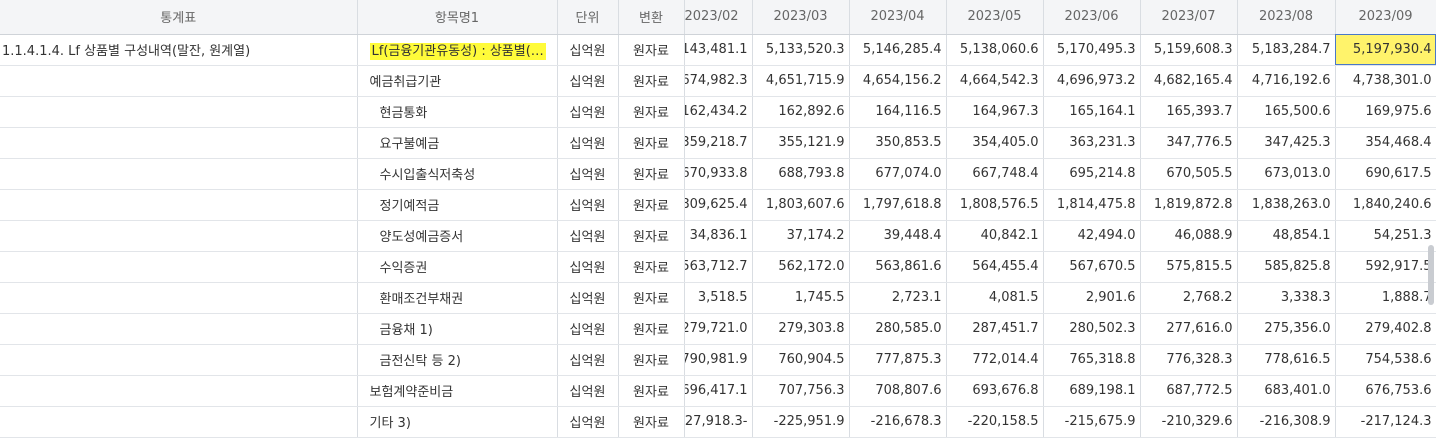 This screenshot has height=440, width=1436. I want to click on item-name-cell: 수시입출식저축성, so click(457, 174).